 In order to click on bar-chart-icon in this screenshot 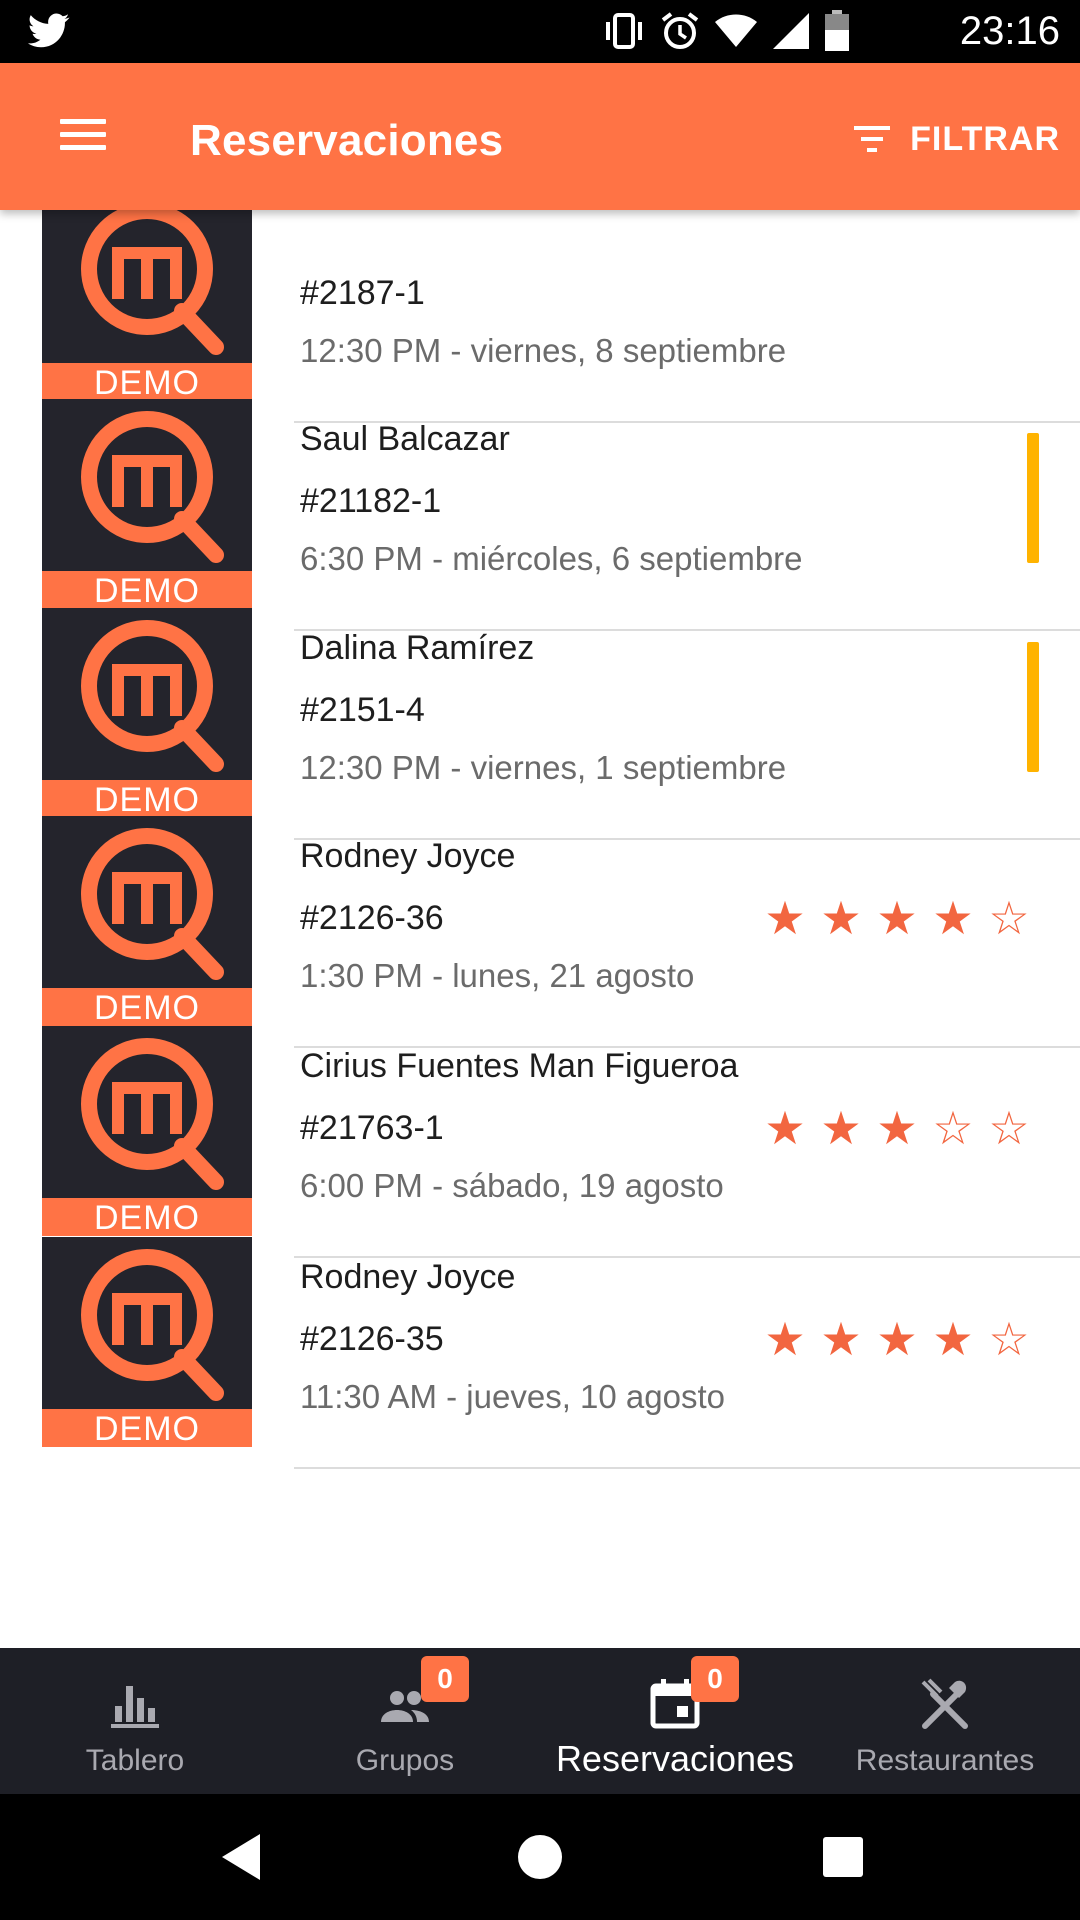, I will do `click(135, 1707)`.